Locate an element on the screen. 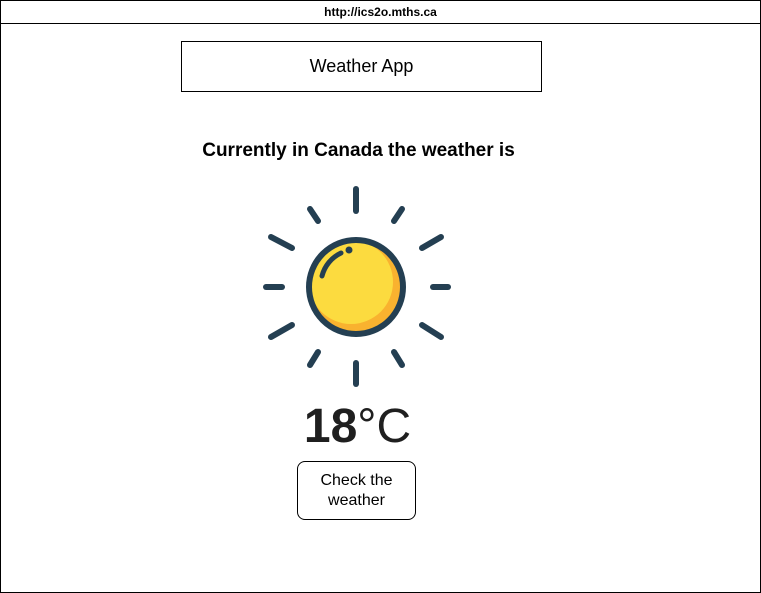  app-title-box: Weather App is located at coordinates (361, 66).